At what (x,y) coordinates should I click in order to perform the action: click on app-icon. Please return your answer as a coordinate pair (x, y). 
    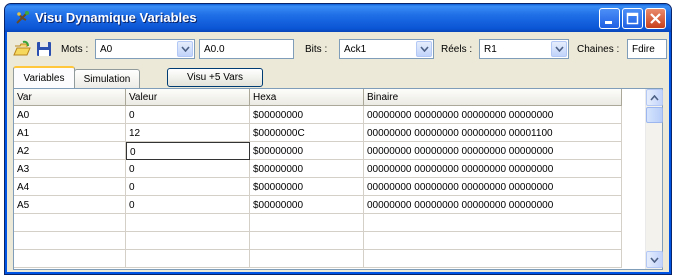
    Looking at the image, I should click on (22, 17).